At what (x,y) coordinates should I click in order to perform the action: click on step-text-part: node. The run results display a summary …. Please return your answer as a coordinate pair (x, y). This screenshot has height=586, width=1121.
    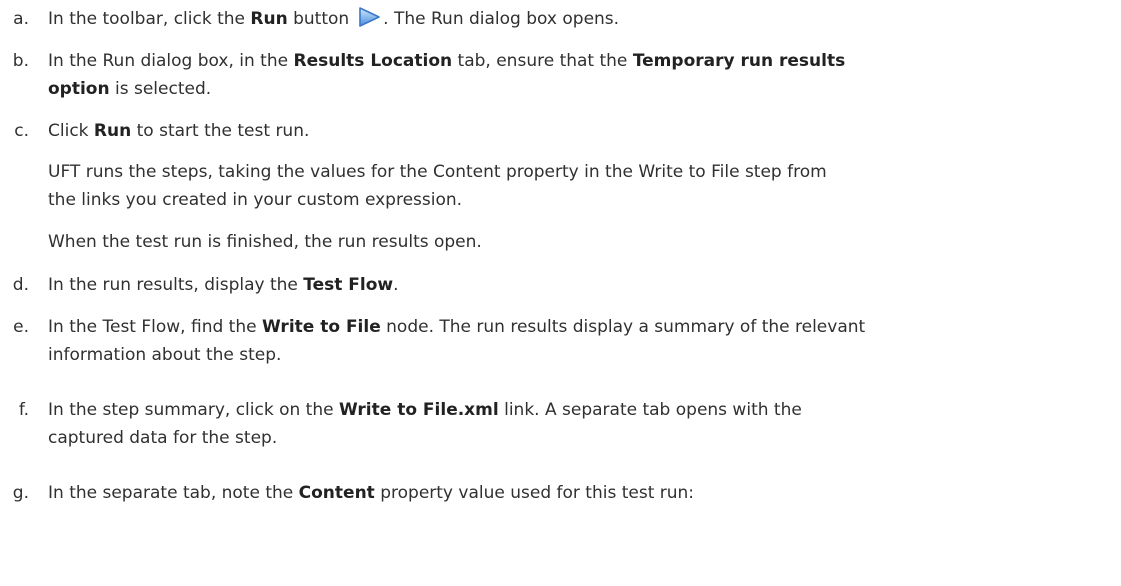
    Looking at the image, I should click on (623, 327).